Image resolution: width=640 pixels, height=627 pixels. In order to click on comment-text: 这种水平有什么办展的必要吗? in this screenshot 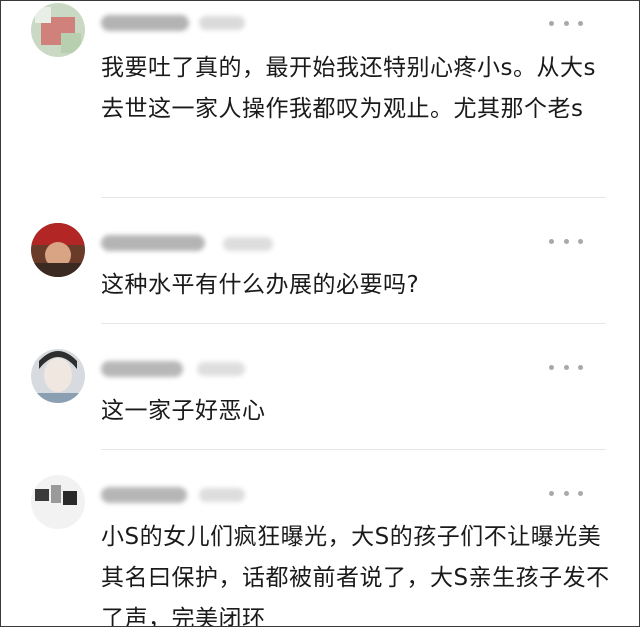, I will do `click(260, 285)`.